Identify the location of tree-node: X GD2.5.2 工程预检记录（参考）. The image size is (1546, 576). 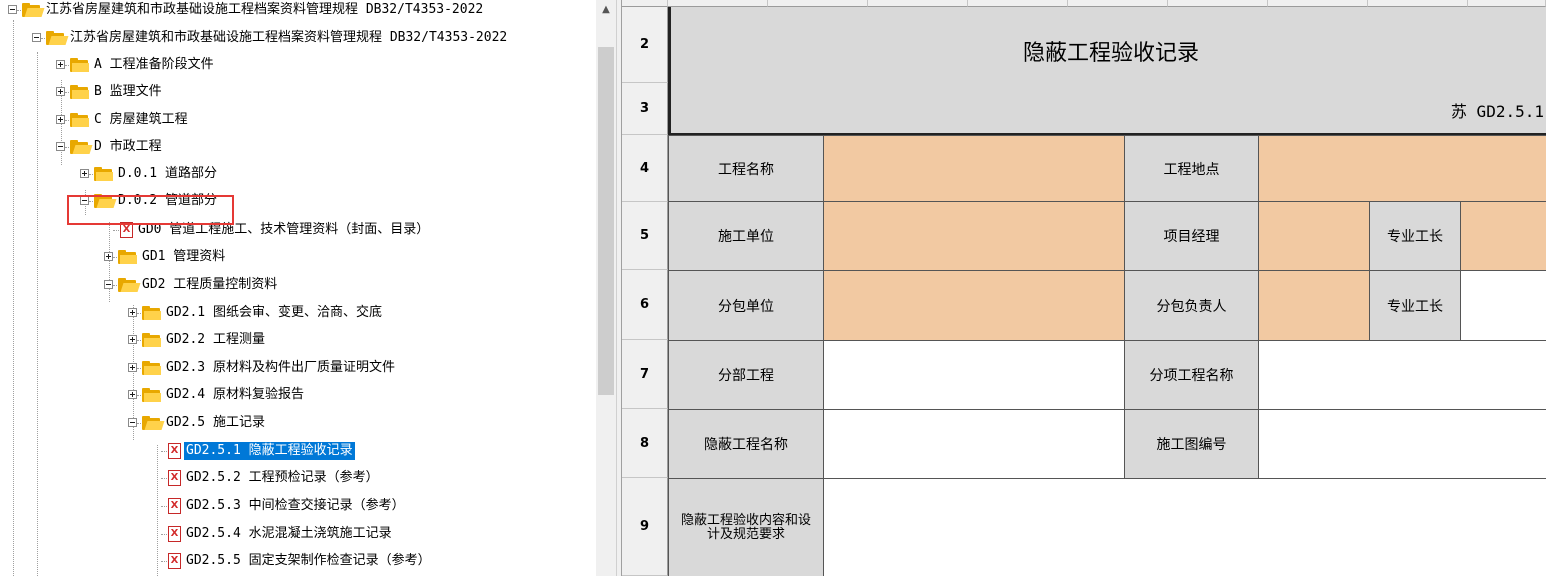
(295, 478).